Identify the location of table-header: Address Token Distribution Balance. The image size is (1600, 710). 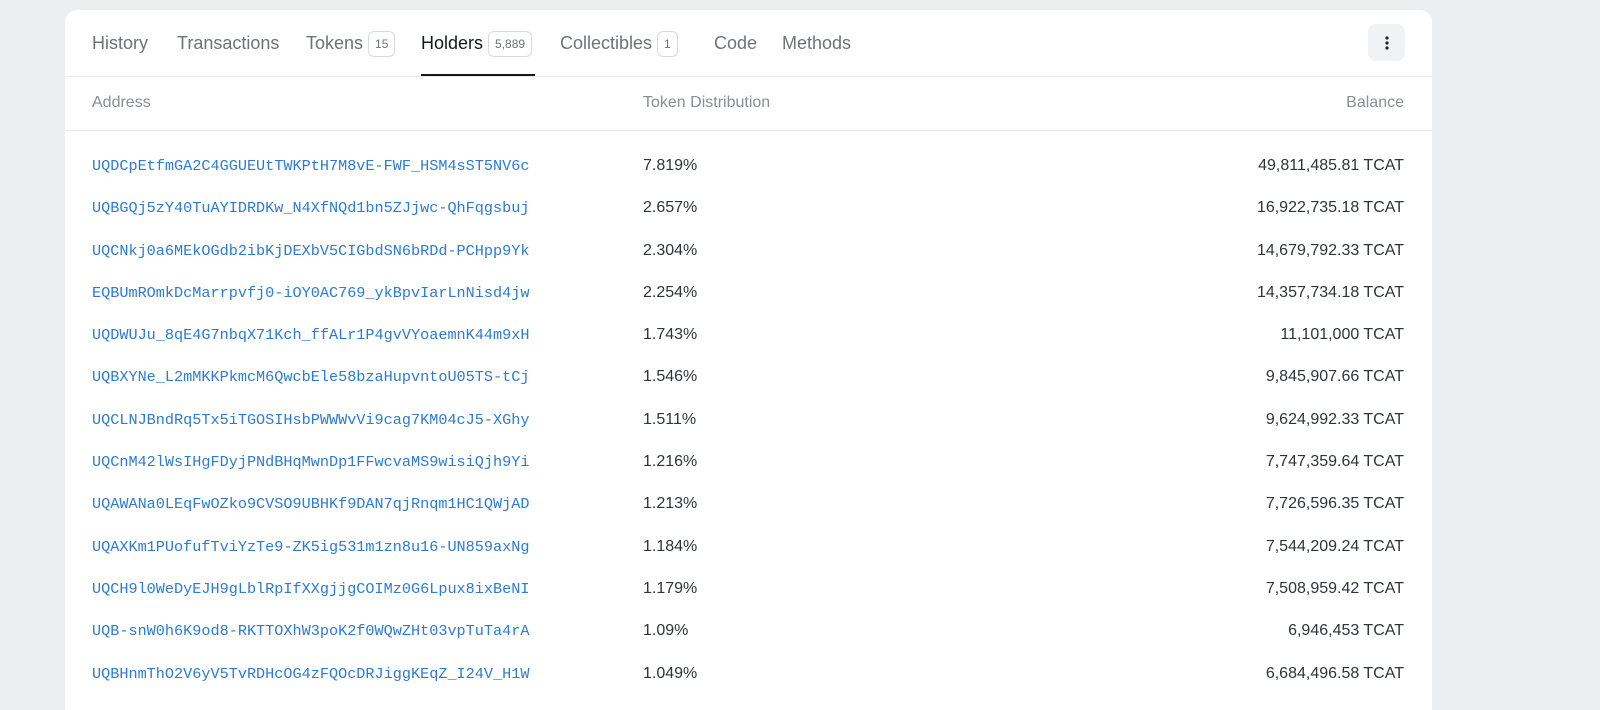
(748, 104).